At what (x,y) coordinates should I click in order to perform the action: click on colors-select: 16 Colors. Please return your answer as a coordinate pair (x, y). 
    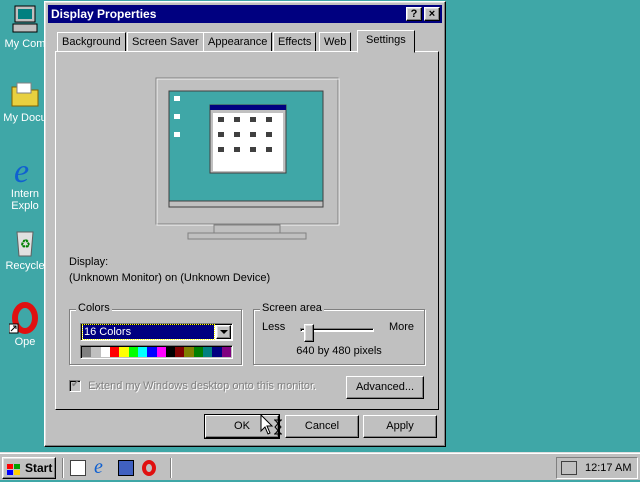
    Looking at the image, I should click on (156, 332).